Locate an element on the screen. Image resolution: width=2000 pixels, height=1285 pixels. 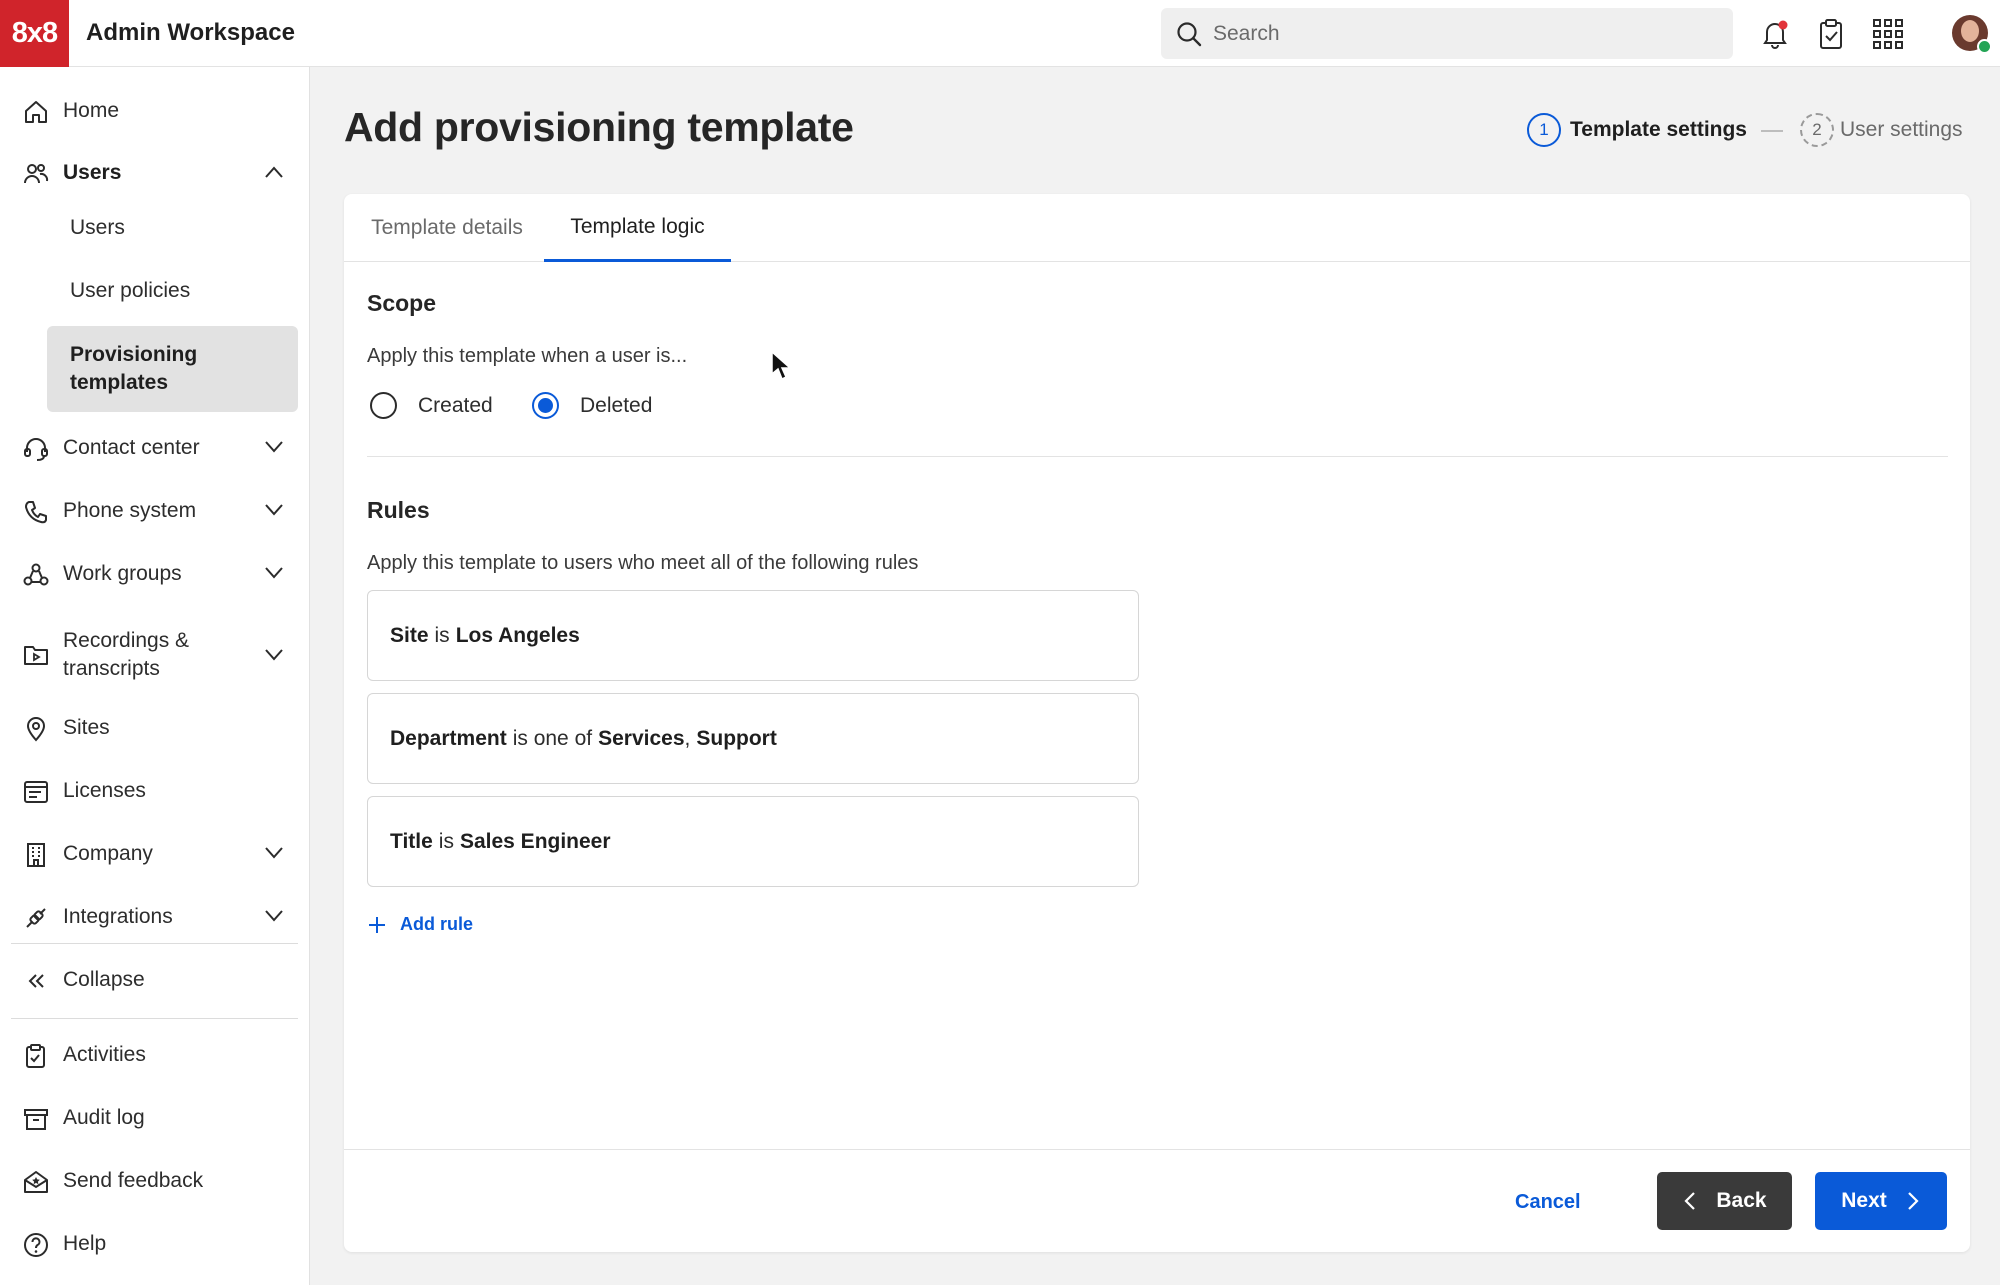
rule-value: Support is located at coordinates (736, 738).